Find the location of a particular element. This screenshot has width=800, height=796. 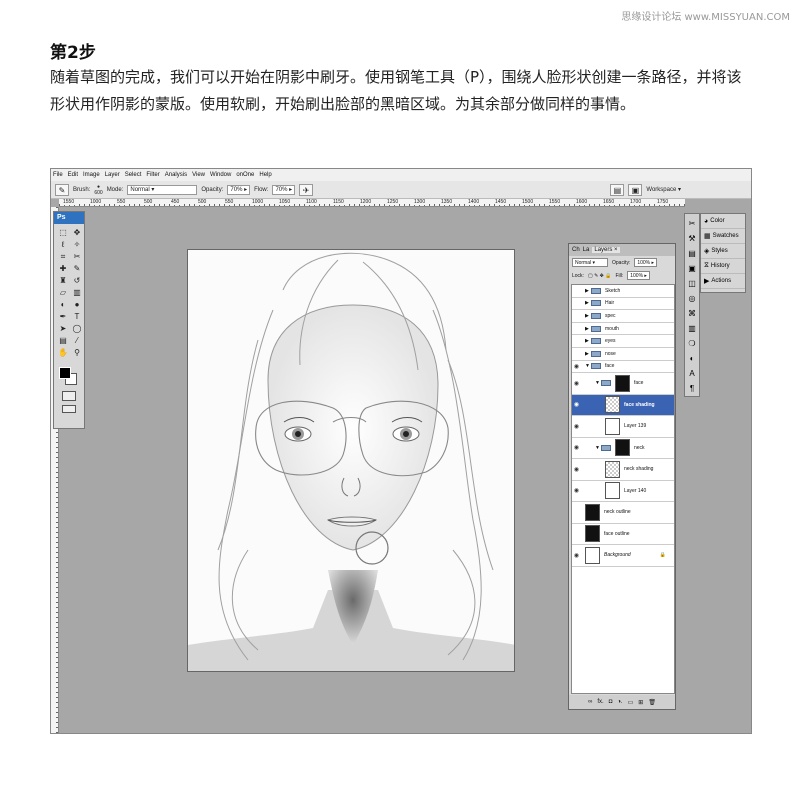

dock-tool-icon: ⌘ is located at coordinates (692, 314).